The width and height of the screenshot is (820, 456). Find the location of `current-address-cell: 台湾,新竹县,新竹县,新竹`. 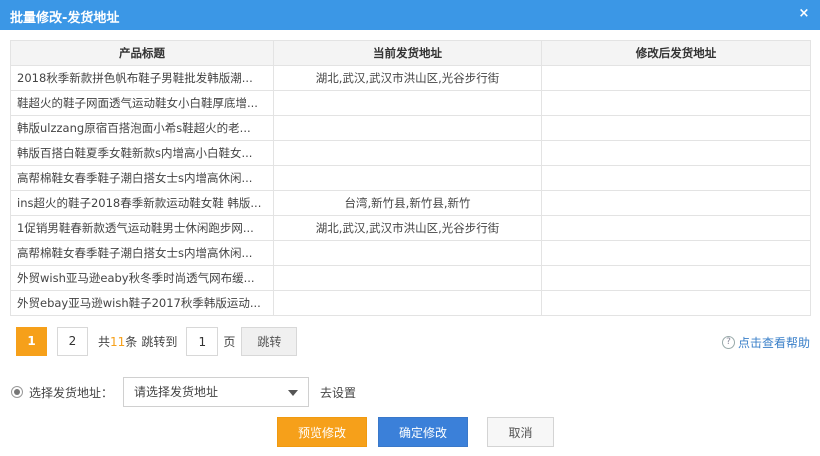

current-address-cell: 台湾,新竹县,新竹县,新竹 is located at coordinates (407, 203).